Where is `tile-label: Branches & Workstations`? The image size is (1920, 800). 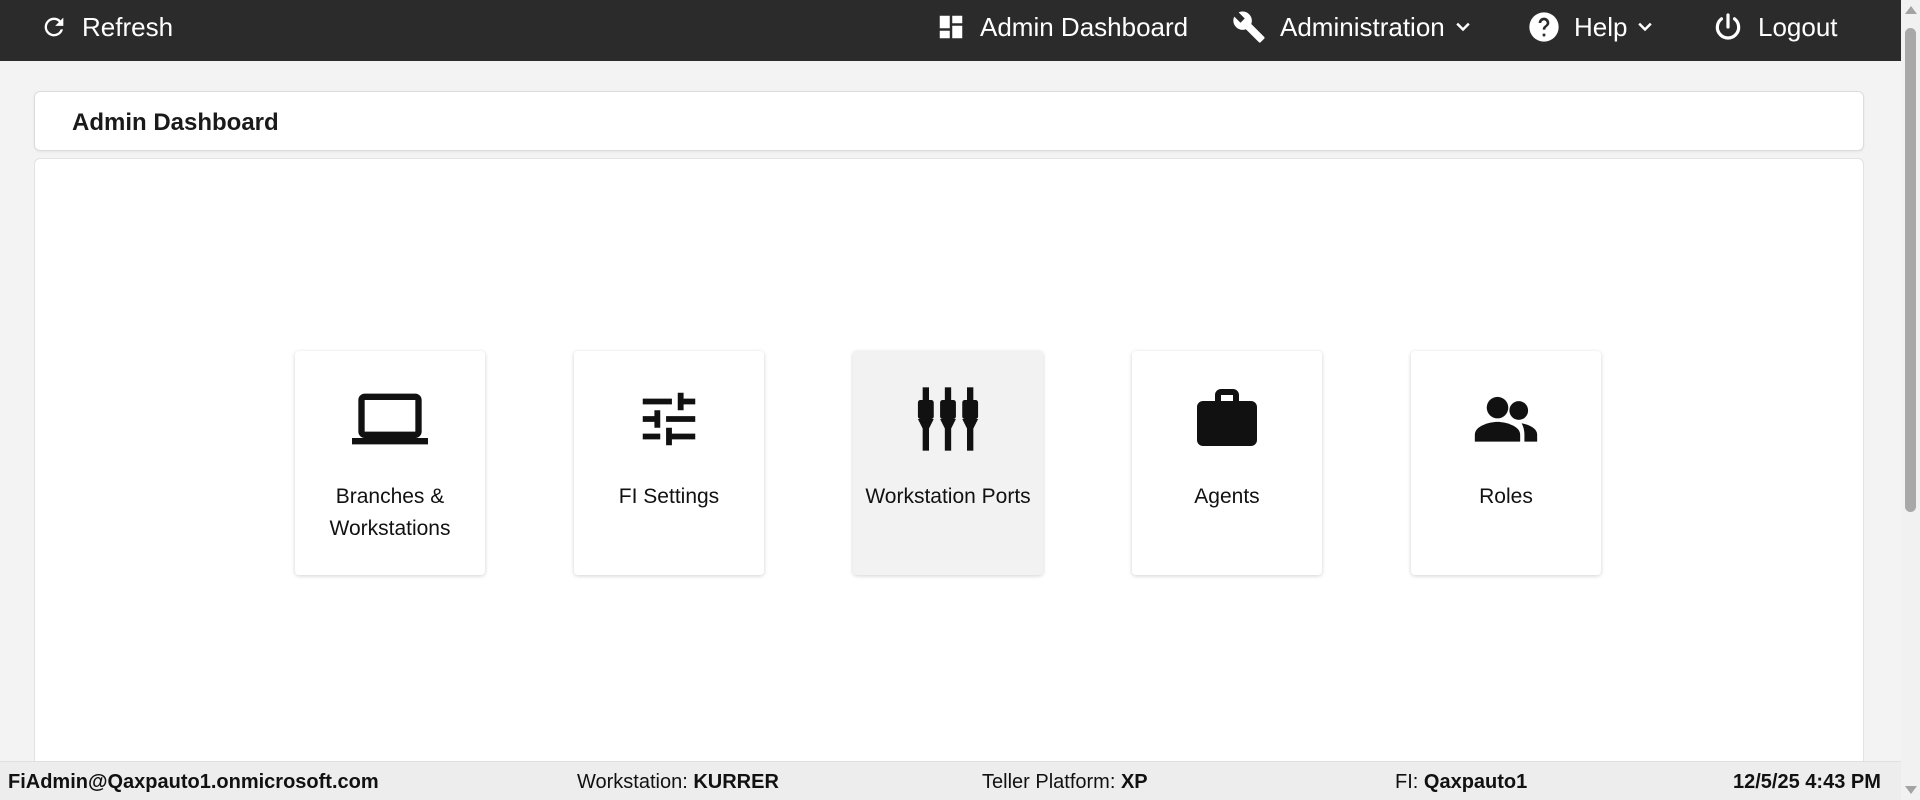 tile-label: Branches & Workstations is located at coordinates (390, 512).